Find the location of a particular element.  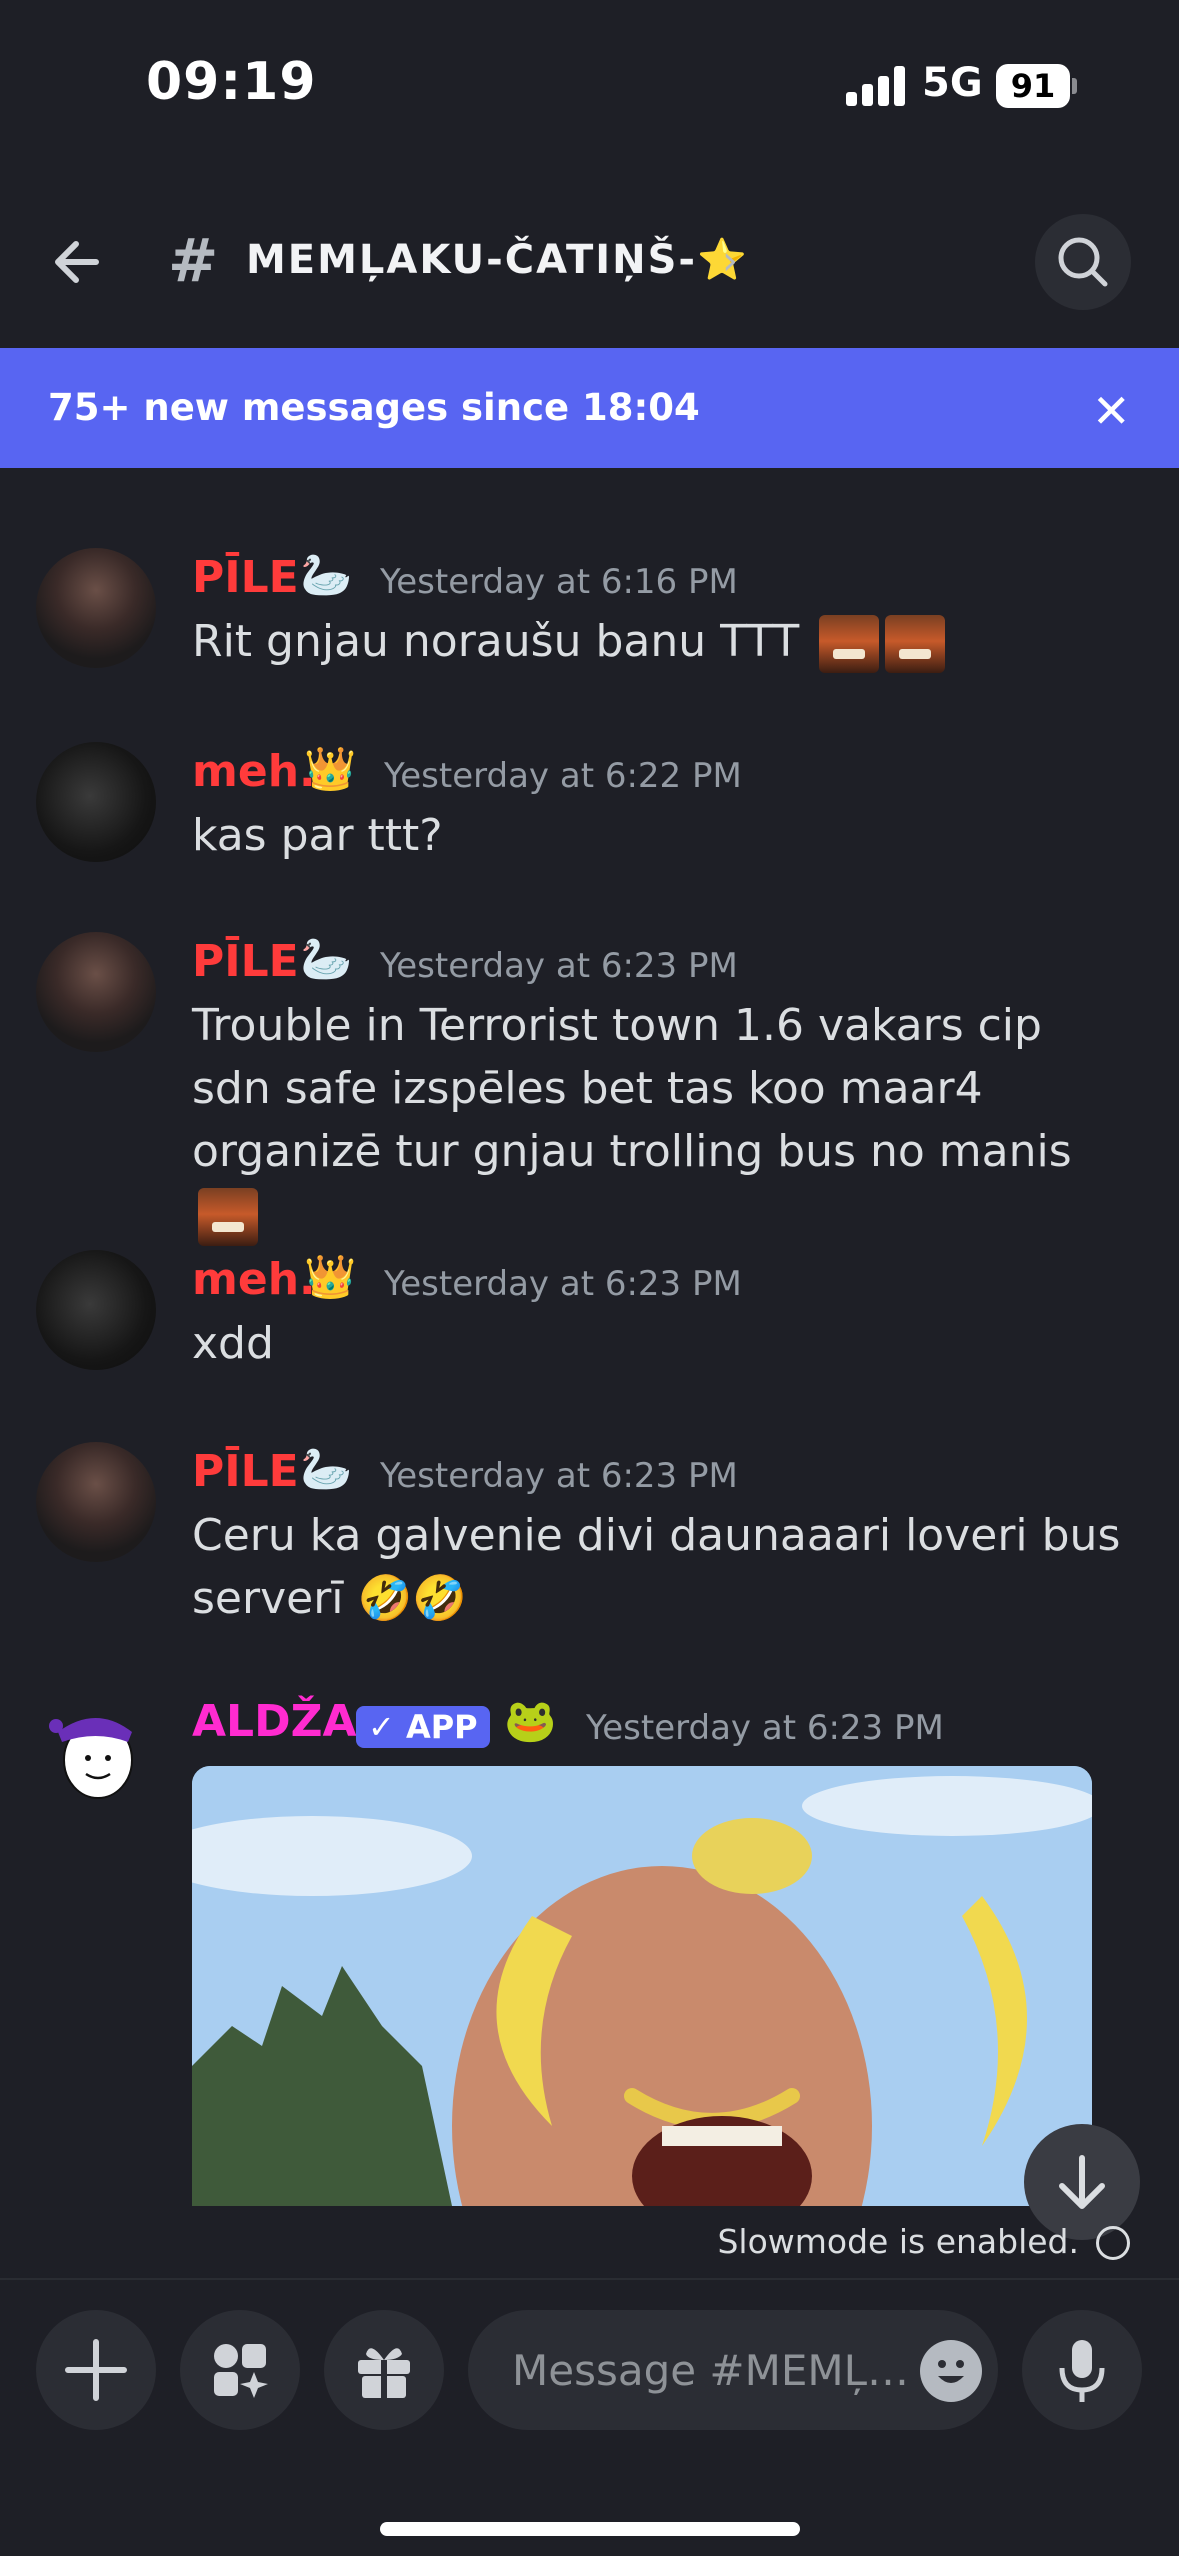

message-timestamp: Yesterday at 6:16 PM is located at coordinates (559, 582).